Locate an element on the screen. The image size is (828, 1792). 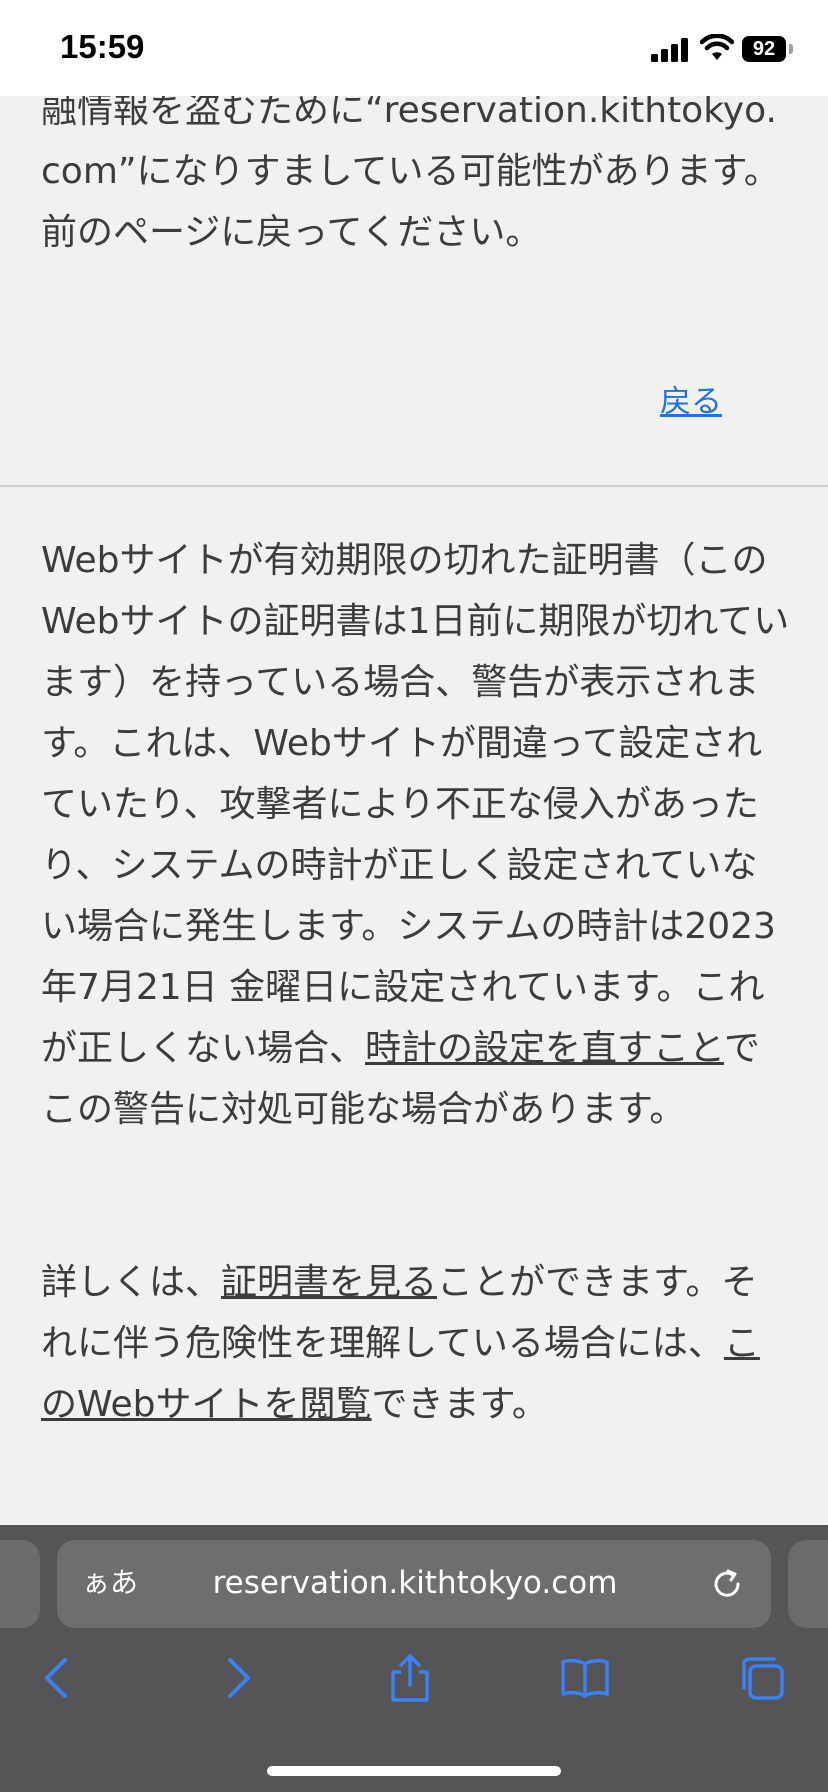
signal-icon is located at coordinates (669, 50).